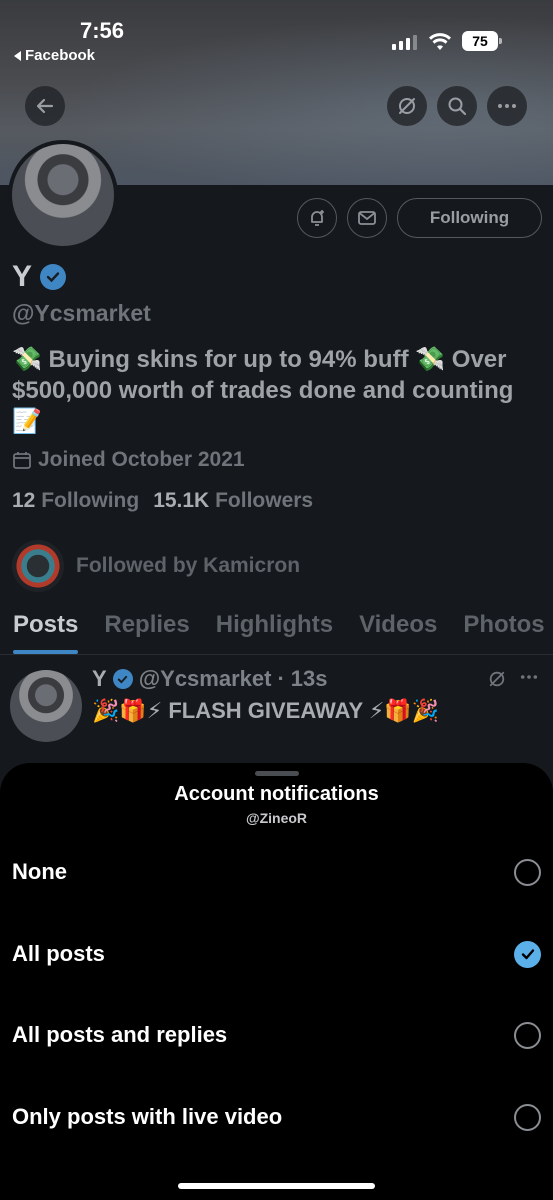 This screenshot has height=1200, width=553. I want to click on post-author-name: Y, so click(99, 678).